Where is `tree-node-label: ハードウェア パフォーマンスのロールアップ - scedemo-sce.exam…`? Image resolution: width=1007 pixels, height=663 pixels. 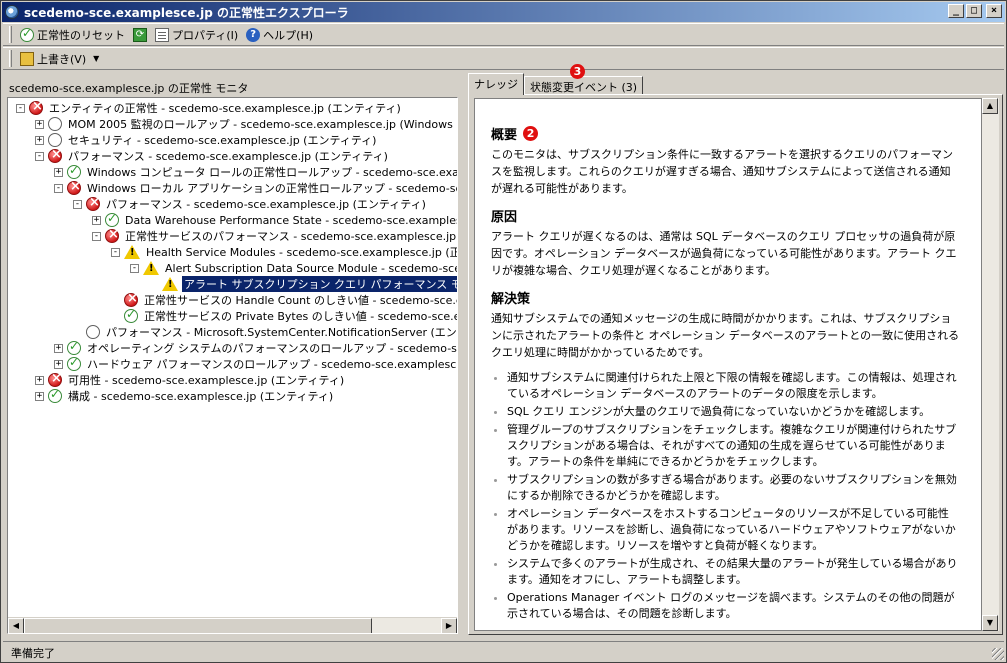
tree-node-label: ハードウェア パフォーマンスのロールアップ - scedemo-sce.exam… is located at coordinates (272, 364).